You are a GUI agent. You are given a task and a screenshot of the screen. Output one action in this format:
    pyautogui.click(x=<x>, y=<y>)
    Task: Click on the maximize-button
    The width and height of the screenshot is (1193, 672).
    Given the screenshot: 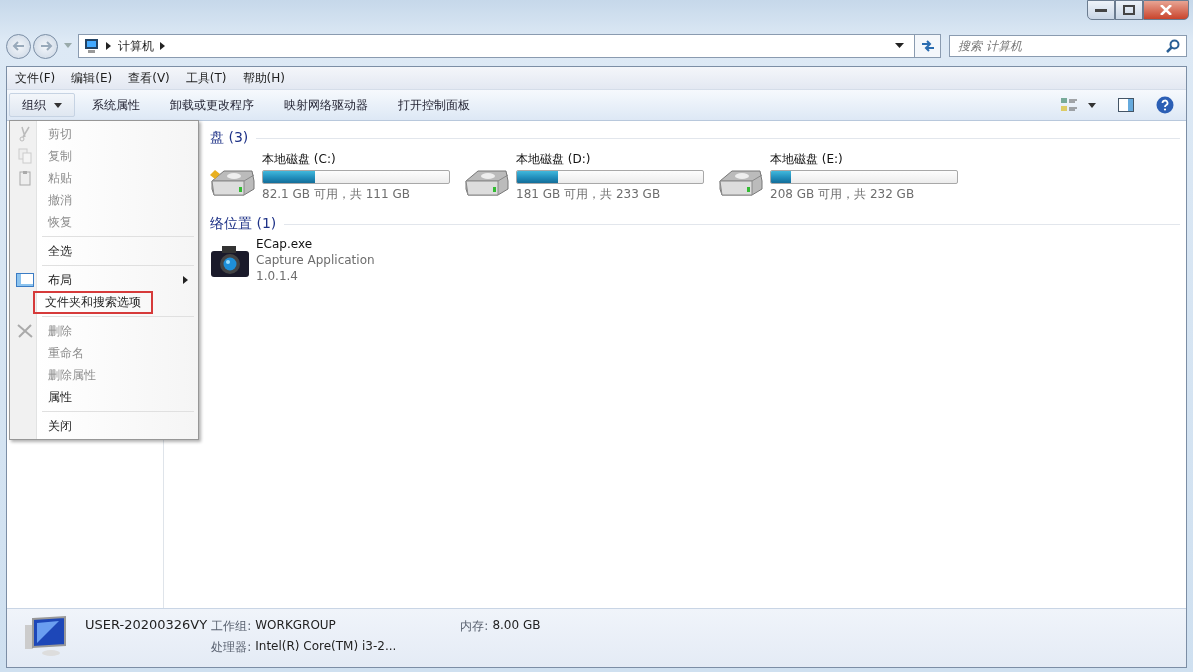 What is the action you would take?
    pyautogui.click(x=1129, y=10)
    